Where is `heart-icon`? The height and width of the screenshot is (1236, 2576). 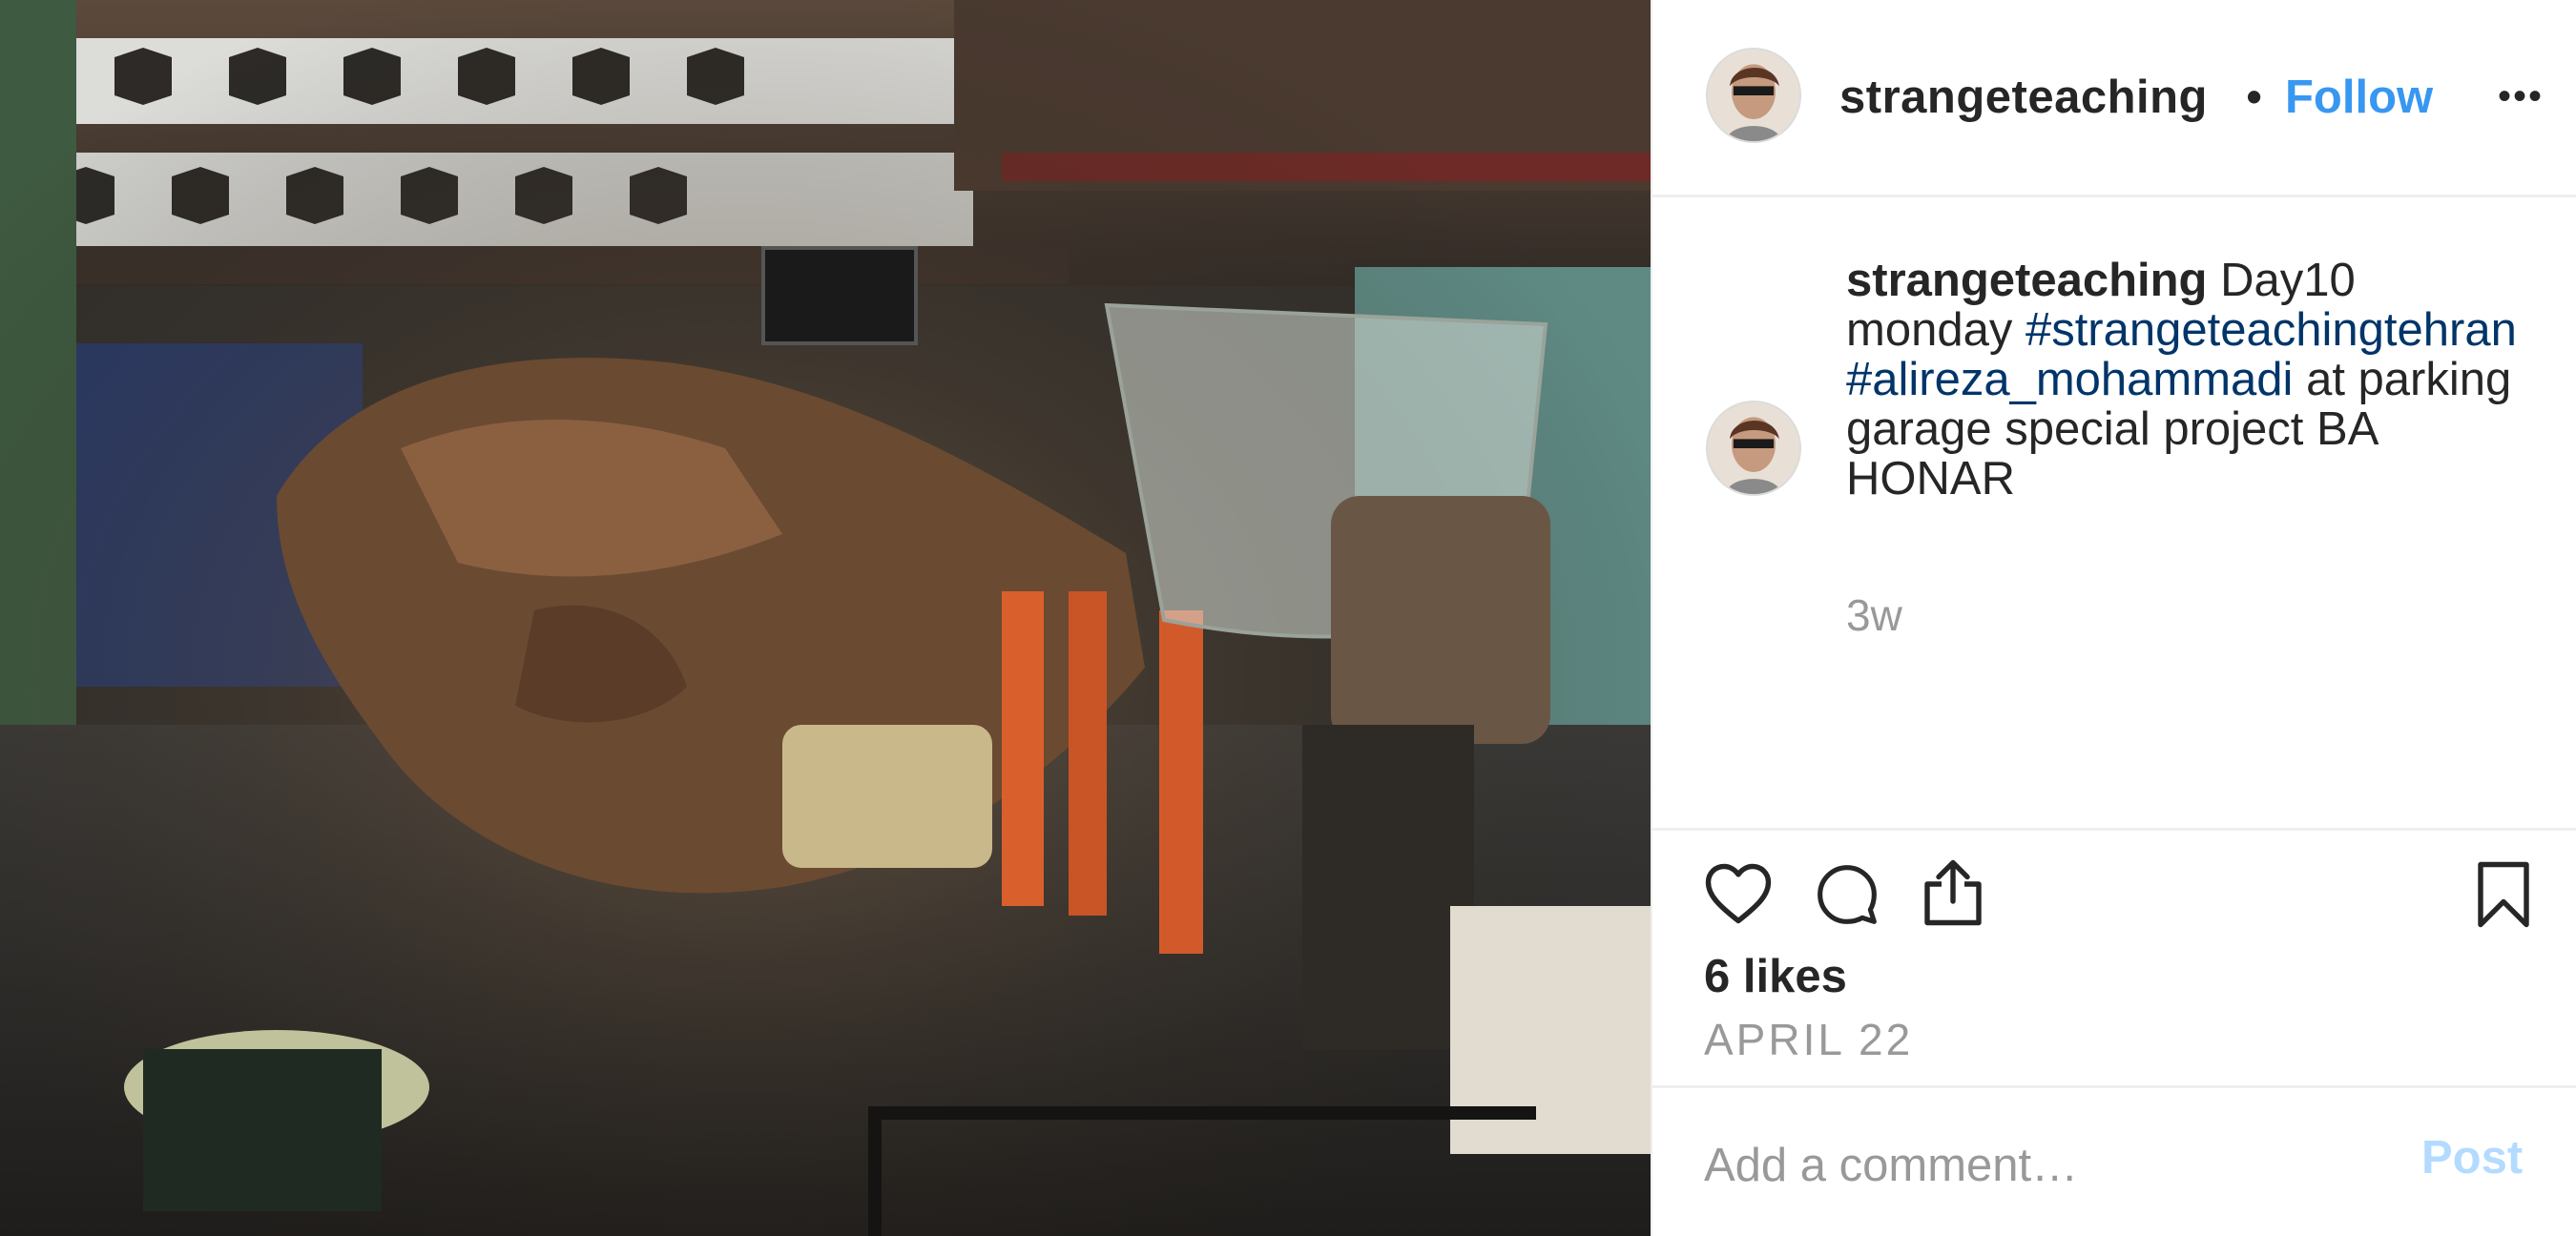
heart-icon is located at coordinates (1738, 893).